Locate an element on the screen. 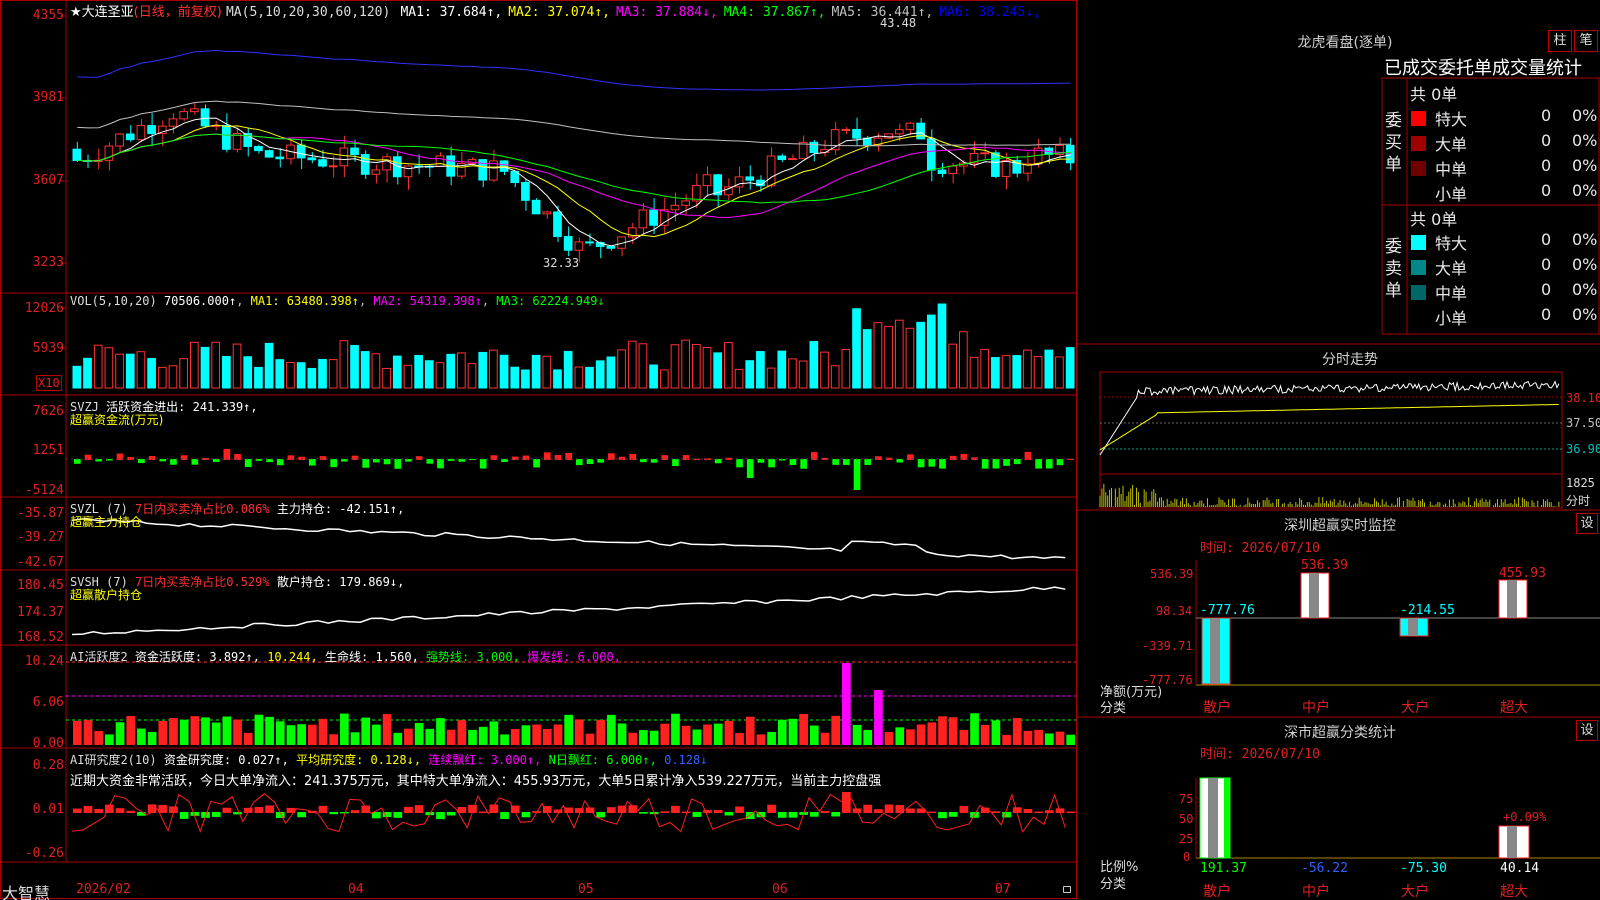  date-tick: 05 is located at coordinates (586, 889).